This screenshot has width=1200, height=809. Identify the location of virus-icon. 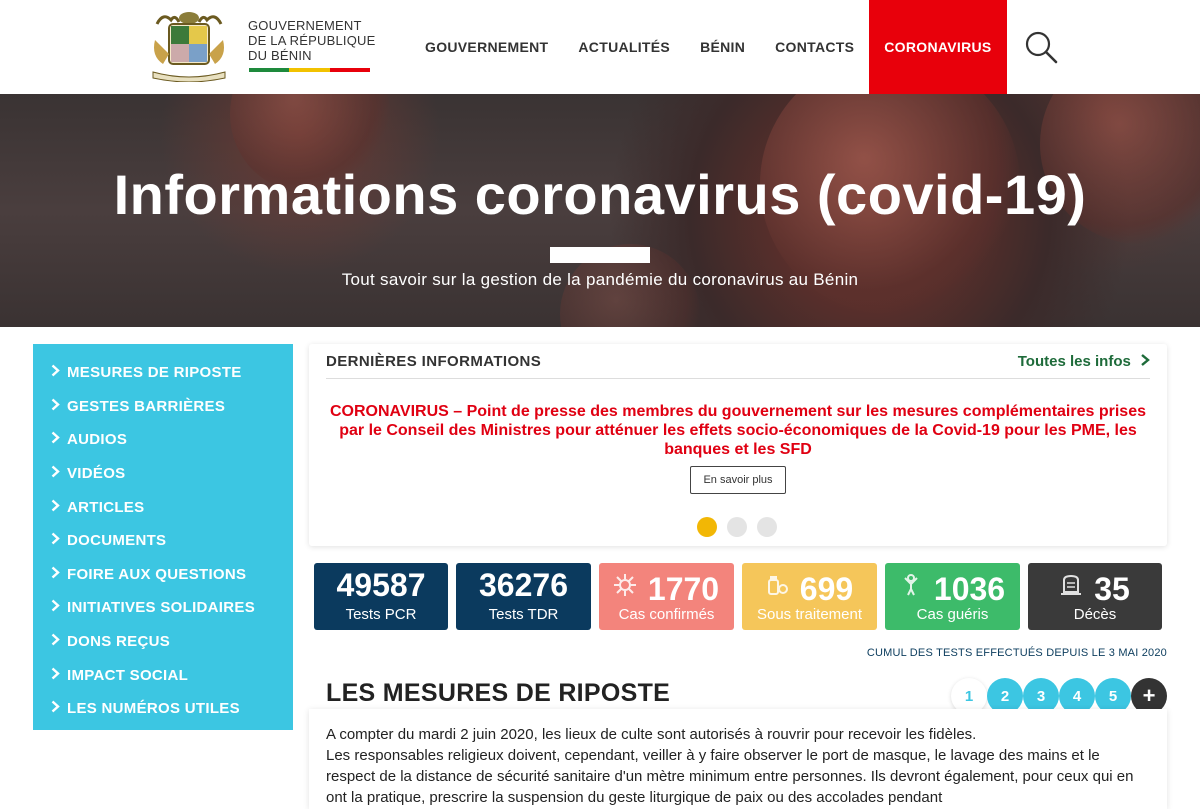
(624, 581).